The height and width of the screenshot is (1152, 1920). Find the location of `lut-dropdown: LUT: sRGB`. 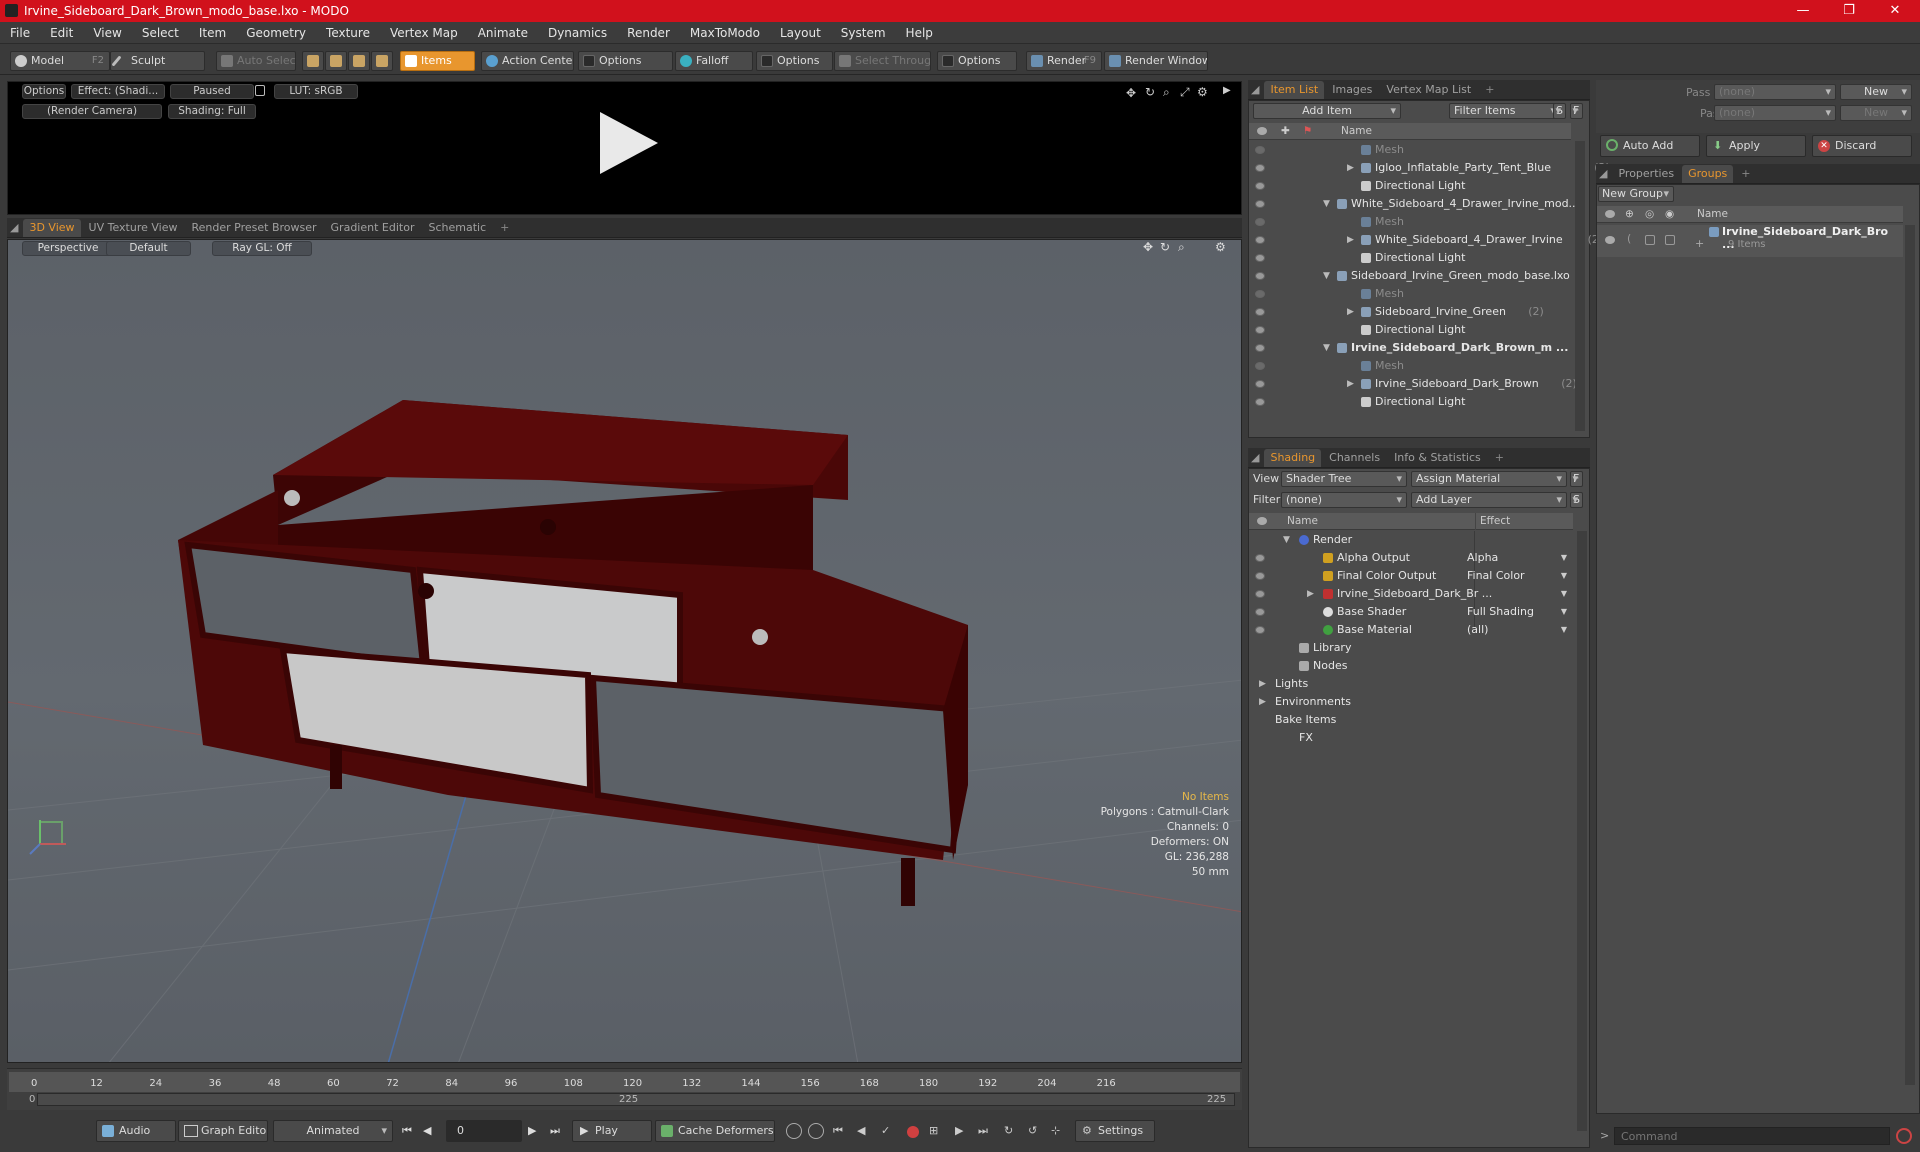

lut-dropdown: LUT: sRGB is located at coordinates (316, 91).